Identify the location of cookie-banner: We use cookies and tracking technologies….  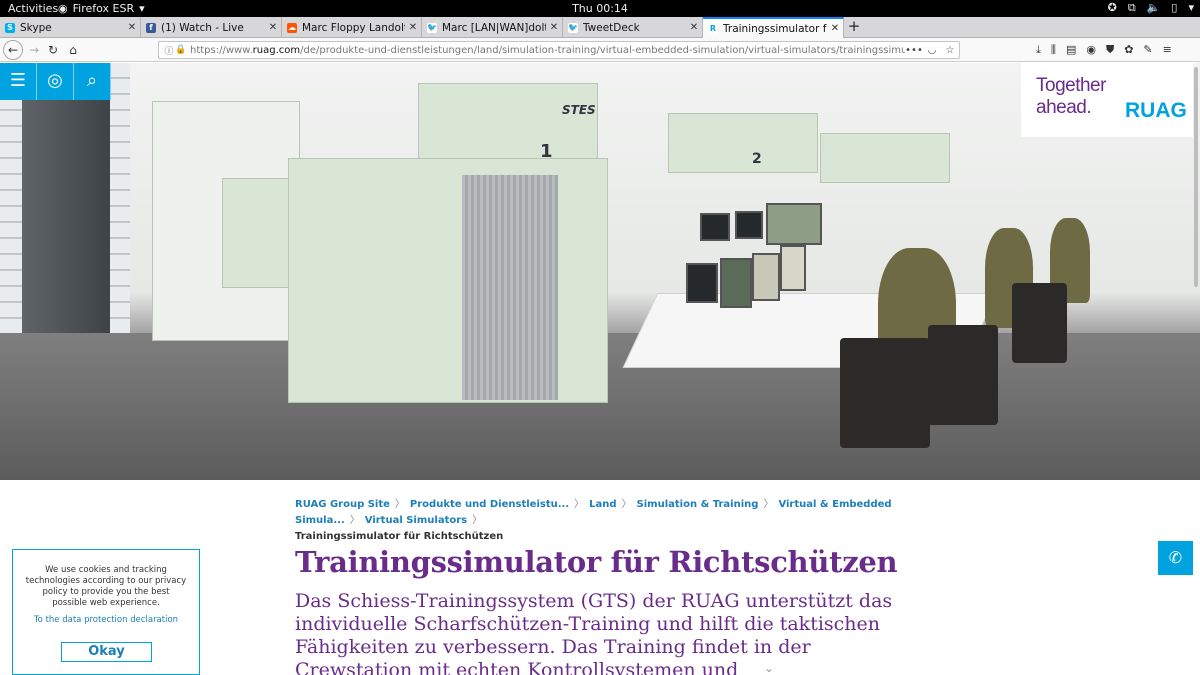
(106, 612).